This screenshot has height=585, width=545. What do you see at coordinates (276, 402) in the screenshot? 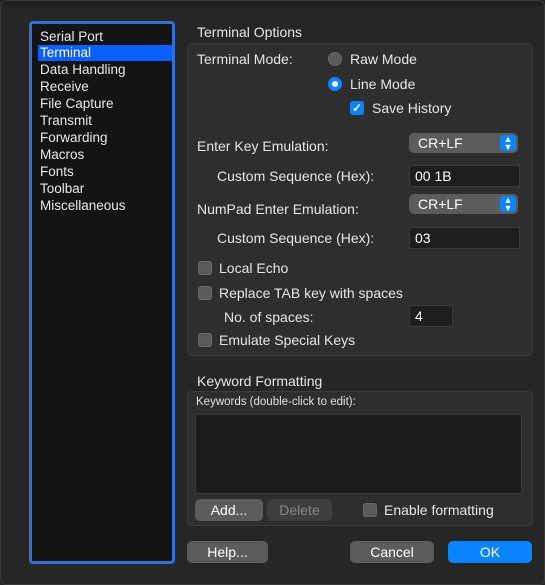
I see `keywords-list-label: Keywords (double-click to edit):` at bounding box center [276, 402].